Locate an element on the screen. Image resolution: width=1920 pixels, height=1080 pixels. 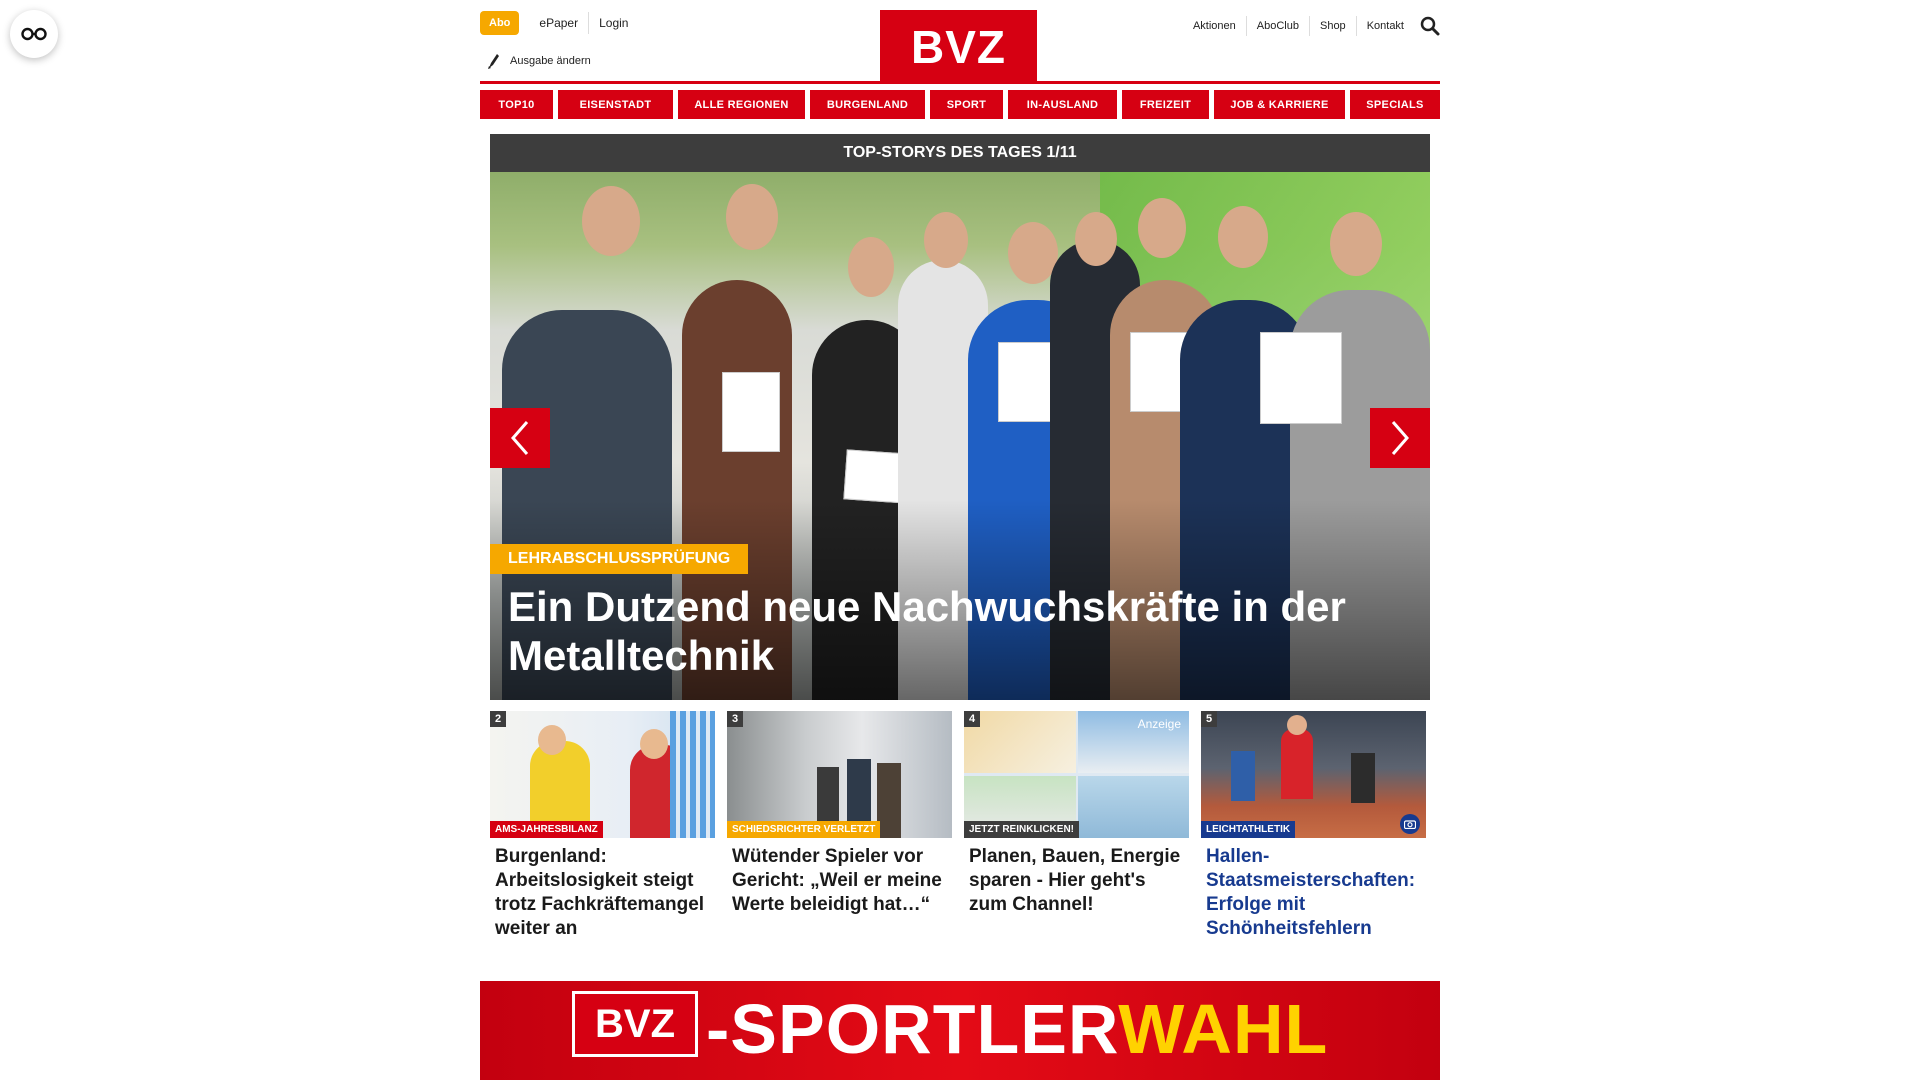
story-number: 2 is located at coordinates (498, 719).